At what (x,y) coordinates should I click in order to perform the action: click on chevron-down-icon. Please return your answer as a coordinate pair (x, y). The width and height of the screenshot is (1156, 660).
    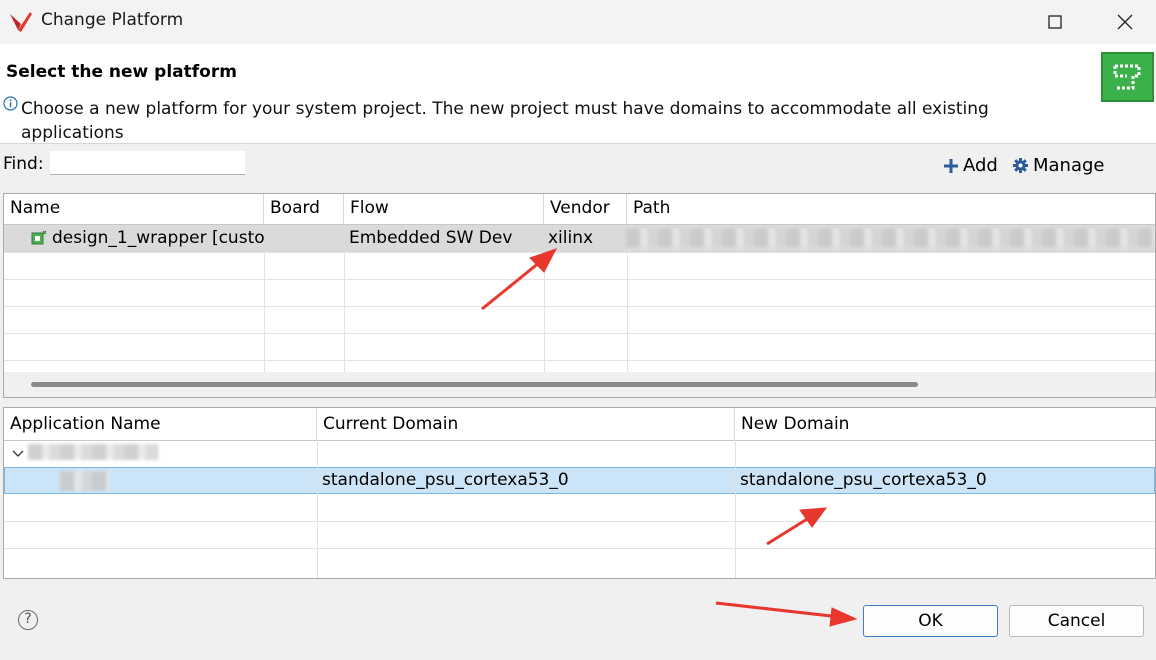
    Looking at the image, I should click on (18, 454).